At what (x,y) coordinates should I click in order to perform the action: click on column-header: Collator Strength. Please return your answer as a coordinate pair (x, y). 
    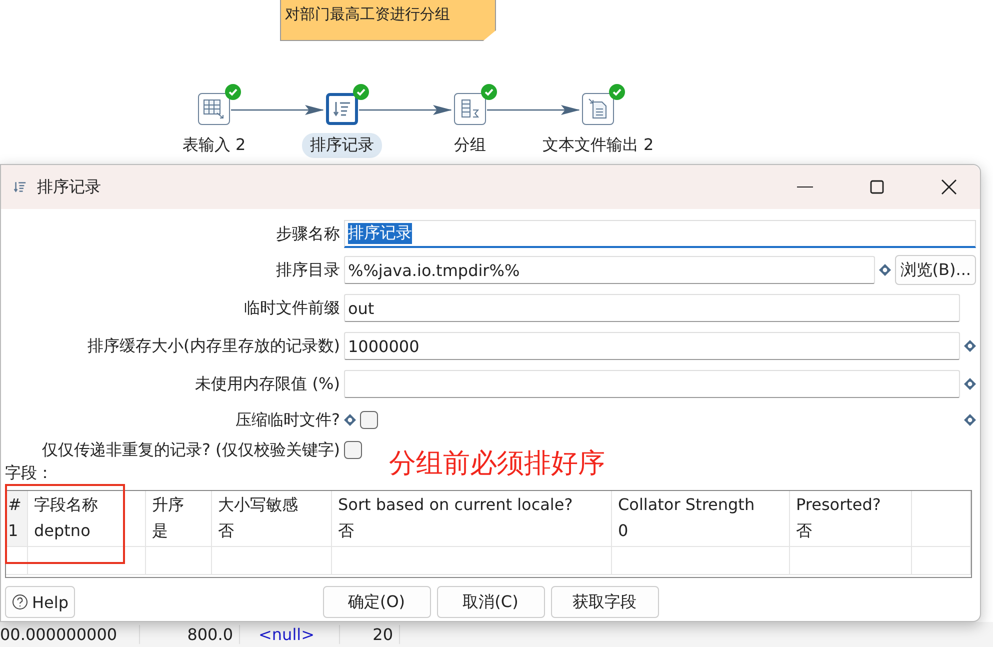
    Looking at the image, I should click on (701, 505).